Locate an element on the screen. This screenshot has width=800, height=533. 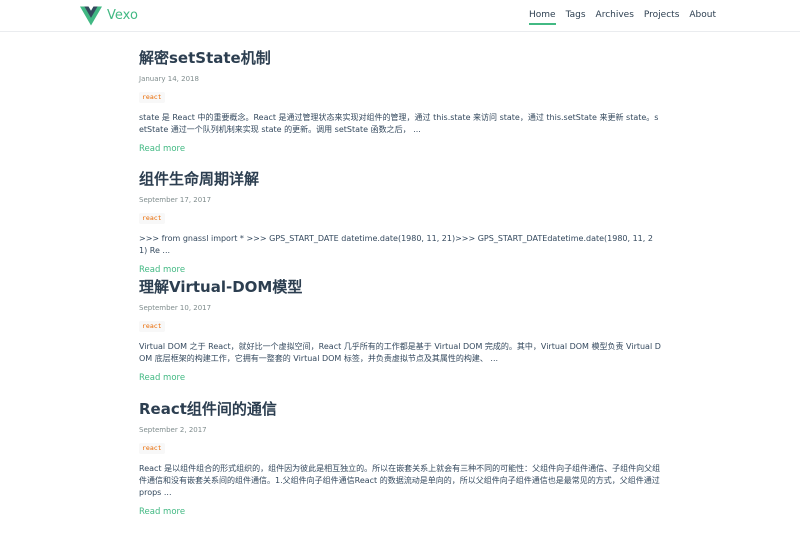
main-nav: Home Tags Archives Projects About is located at coordinates (617, 17).